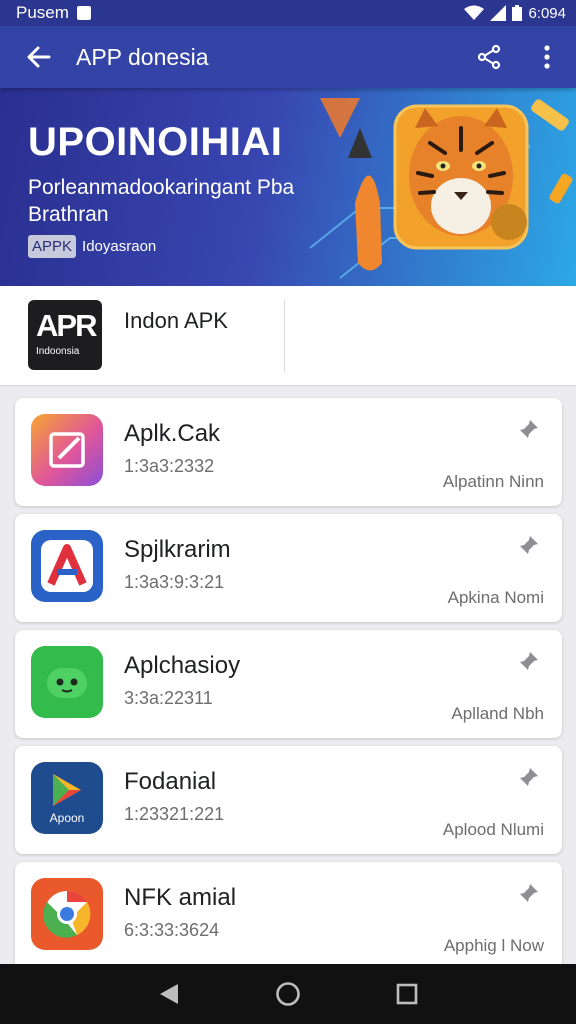  Describe the element at coordinates (169, 994) in the screenshot. I see `back-icon` at that location.